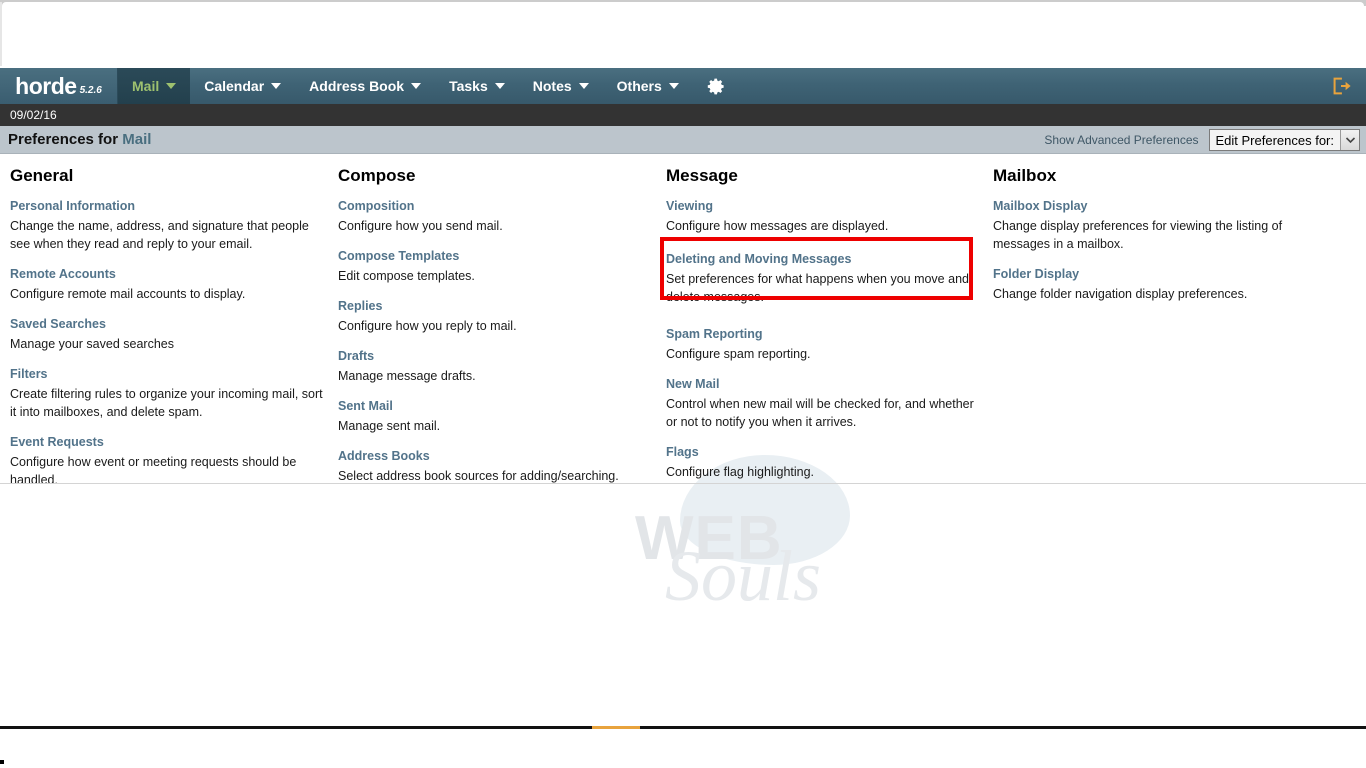 Image resolution: width=1366 pixels, height=768 pixels. What do you see at coordinates (42, 175) in the screenshot?
I see `column-title-general: General` at bounding box center [42, 175].